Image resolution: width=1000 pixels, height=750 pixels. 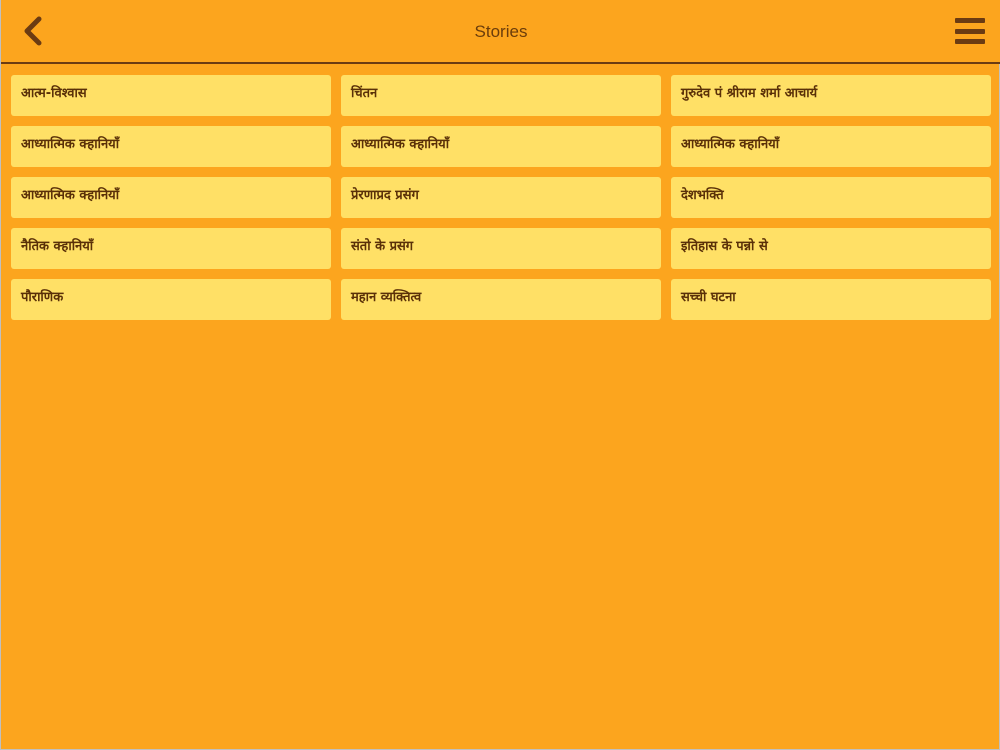 What do you see at coordinates (831, 248) in the screenshot?
I see `category-card: इतिहास के पन्नो से` at bounding box center [831, 248].